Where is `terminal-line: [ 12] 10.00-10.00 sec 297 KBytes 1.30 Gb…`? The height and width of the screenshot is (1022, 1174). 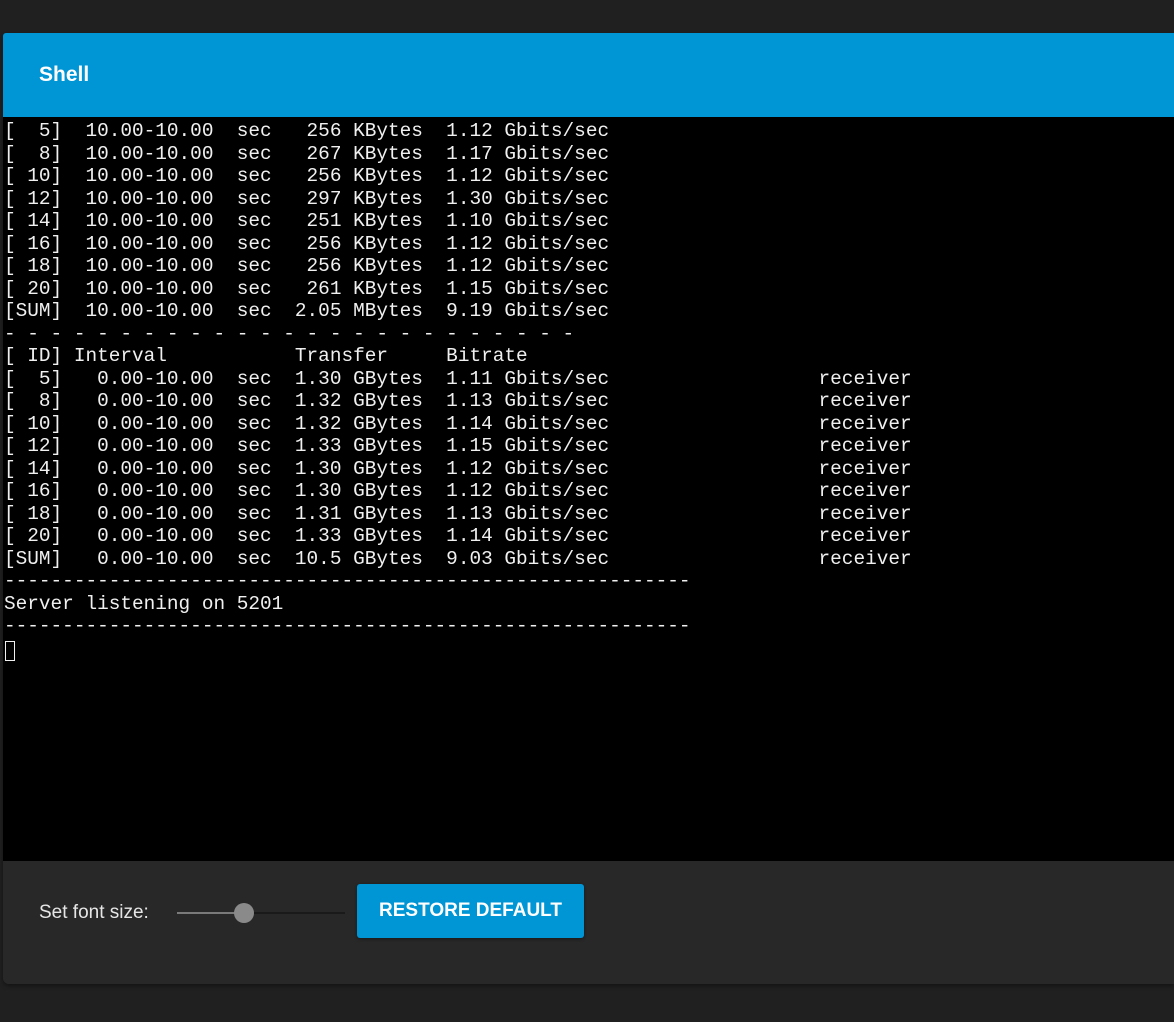
terminal-line: [ 12] 10.00-10.00 sec 297 KBytes 1.30 Gb… is located at coordinates (307, 198).